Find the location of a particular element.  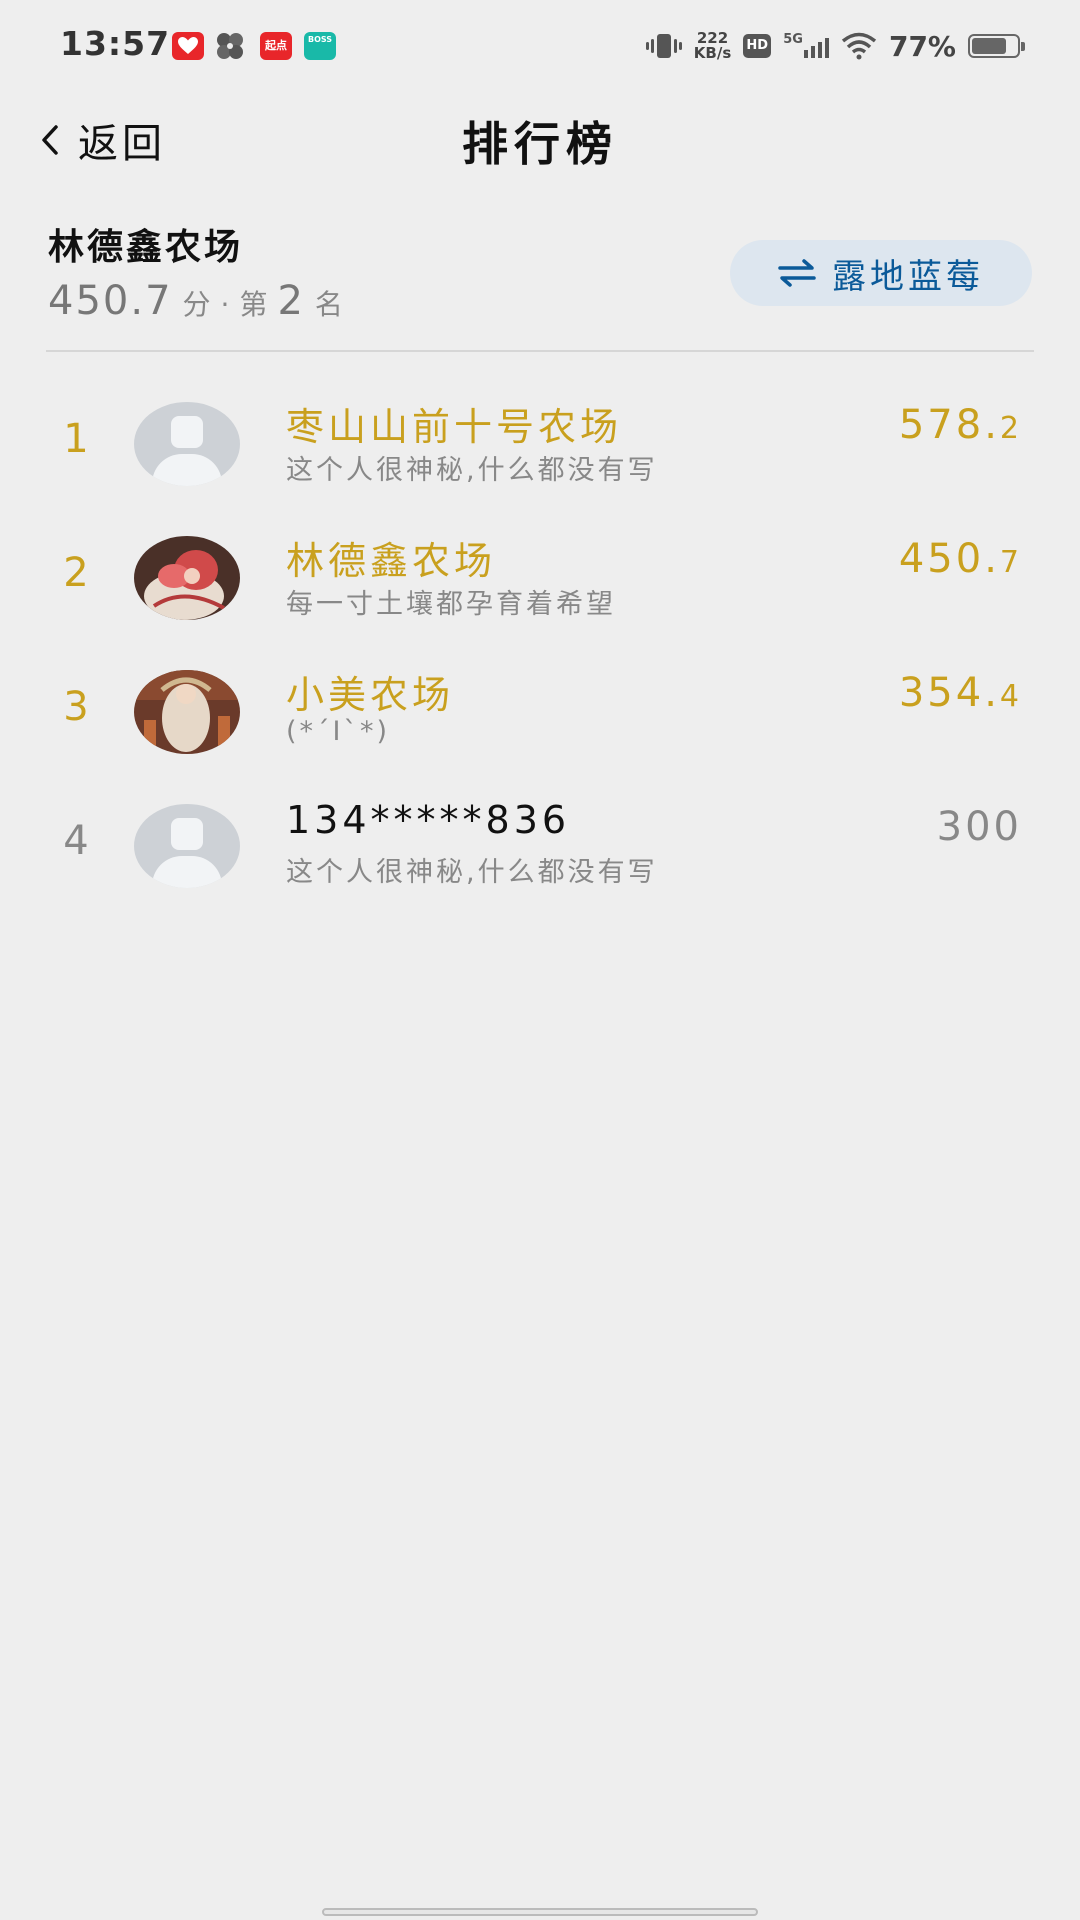

my-rank-number: 2 is located at coordinates (291, 301).